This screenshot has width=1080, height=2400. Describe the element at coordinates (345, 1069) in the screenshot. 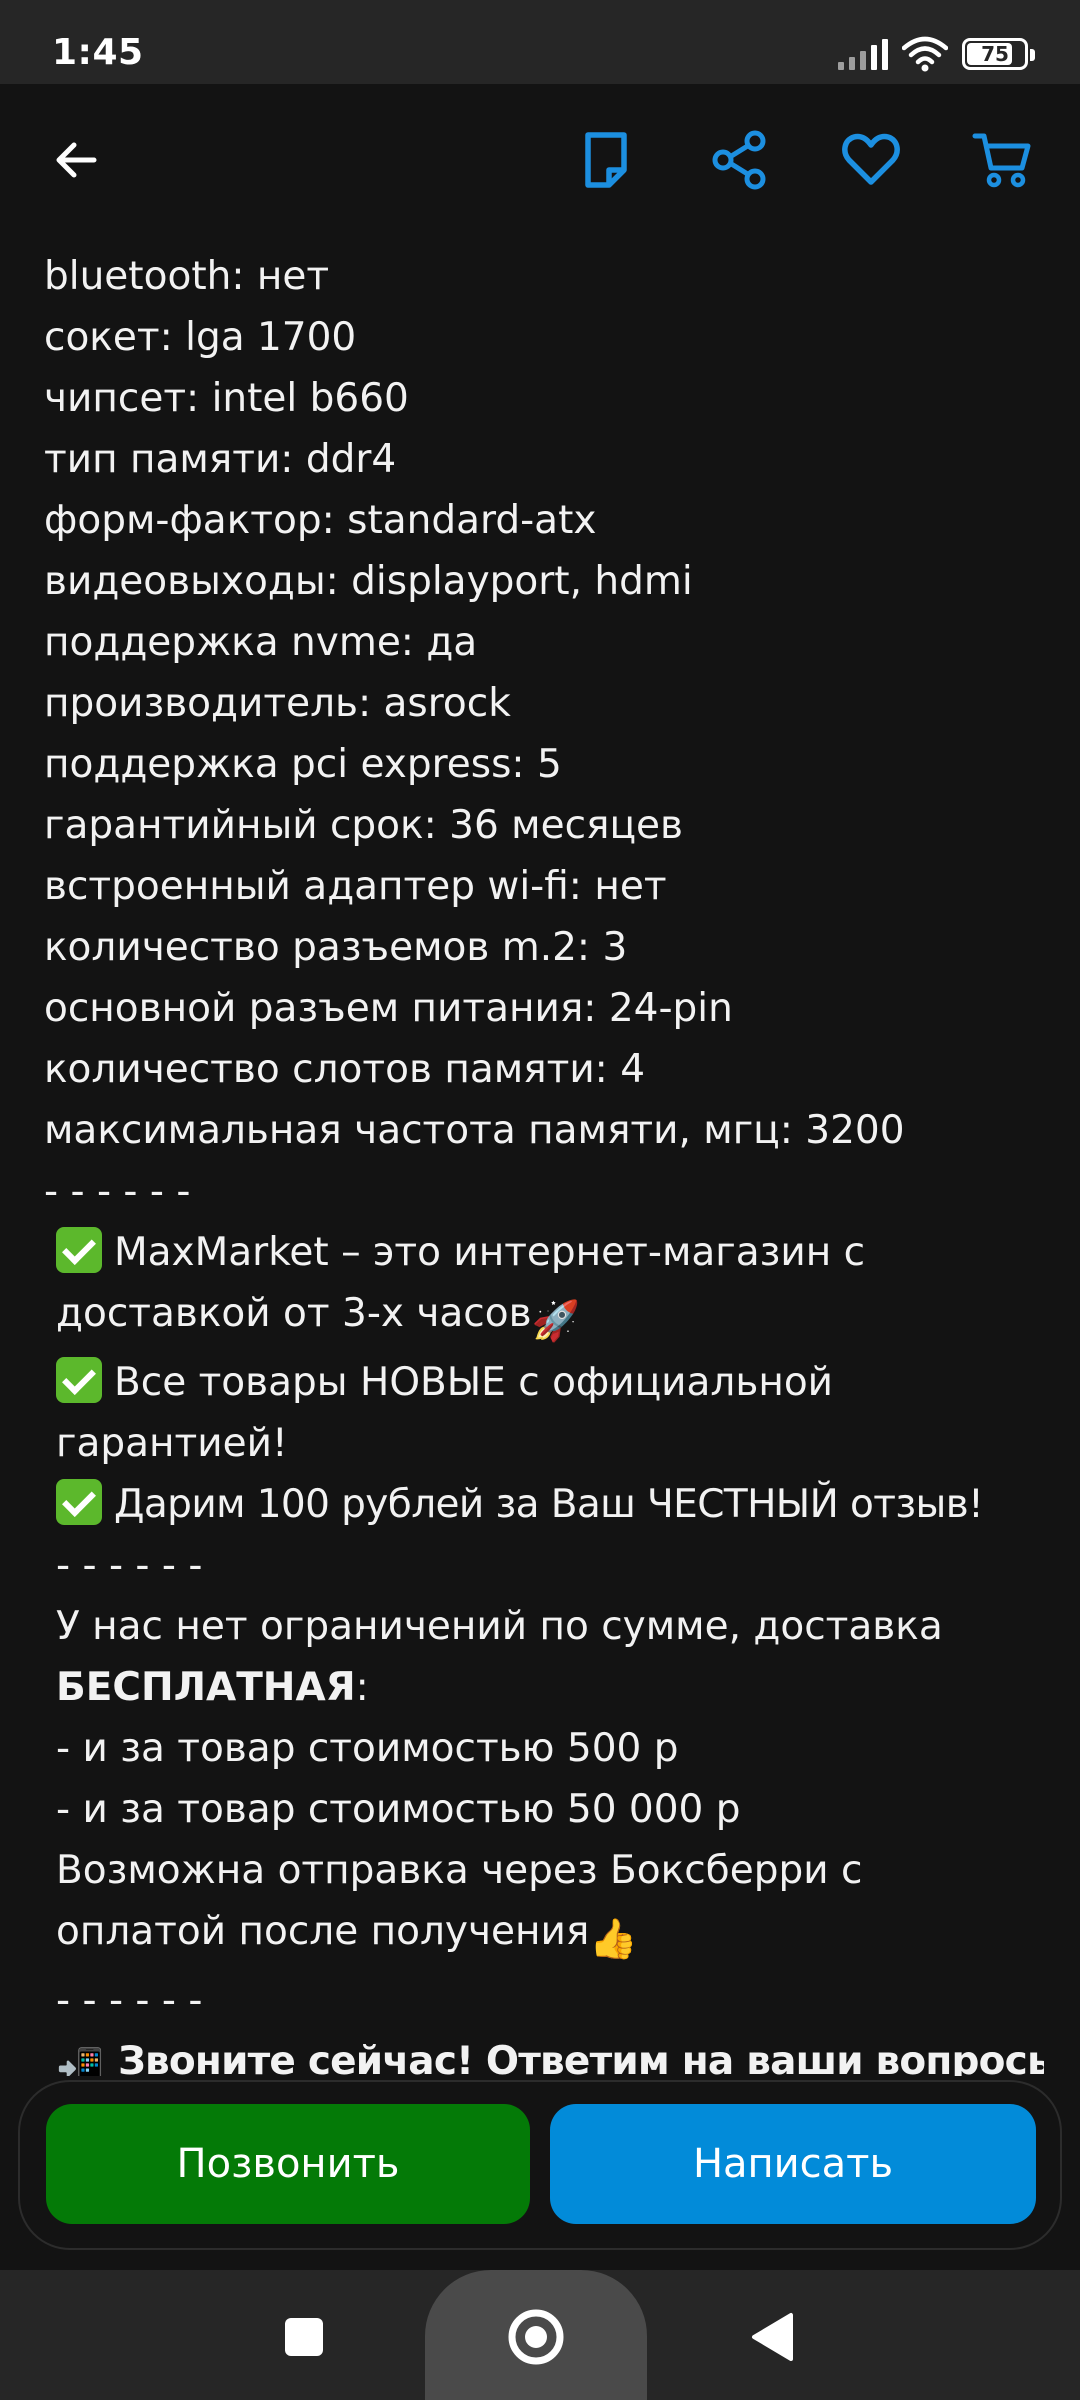

I see `spec-line: количество слотов памяти: 4` at that location.